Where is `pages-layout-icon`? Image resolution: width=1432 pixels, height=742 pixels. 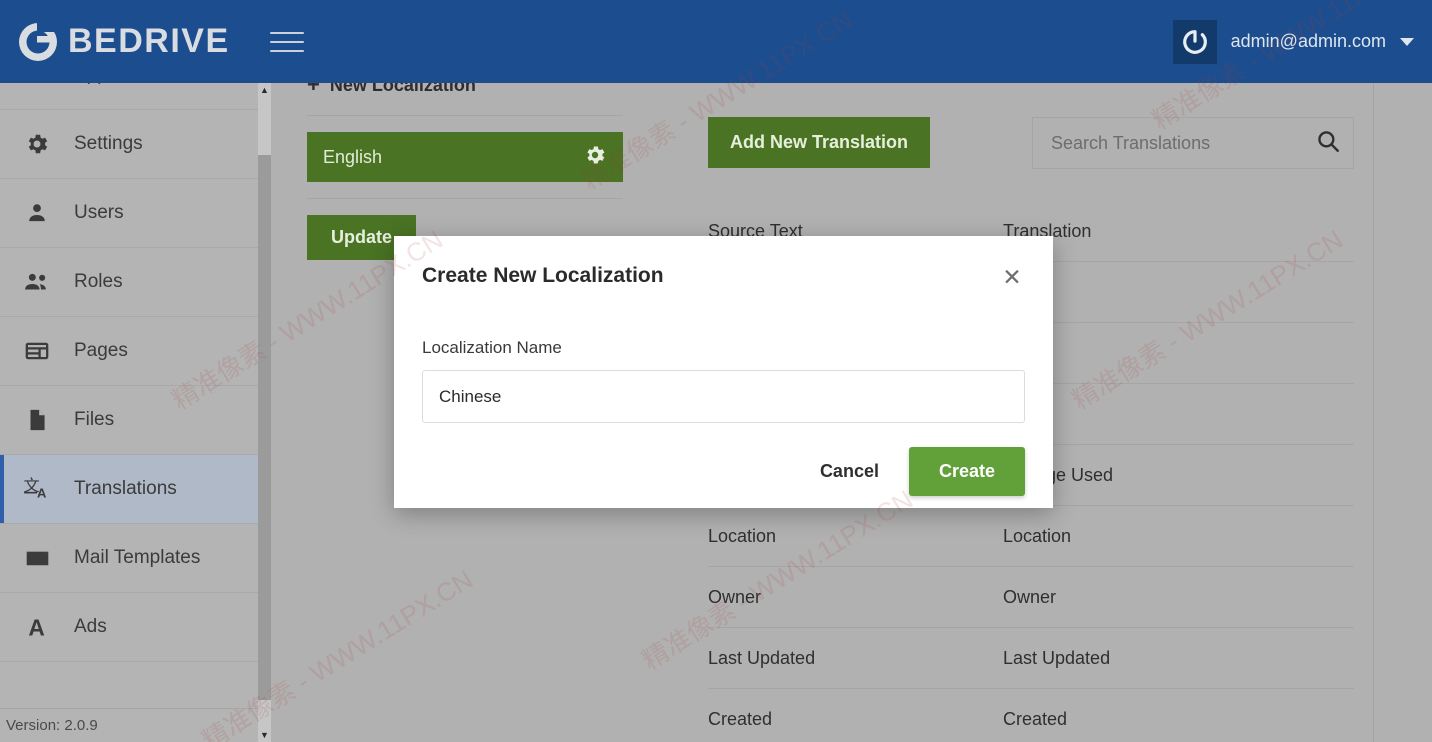
pages-layout-icon is located at coordinates (37, 351).